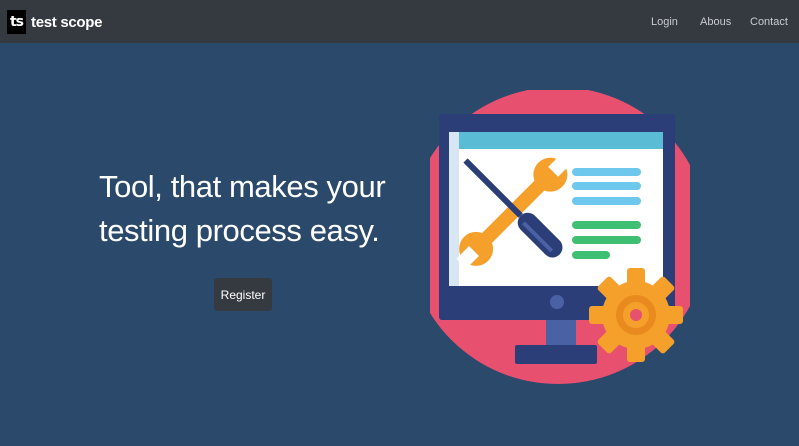 This screenshot has height=446, width=799. Describe the element at coordinates (399, 21) in the screenshot. I see `navbar: ts test scope Login Abous Contact` at that location.